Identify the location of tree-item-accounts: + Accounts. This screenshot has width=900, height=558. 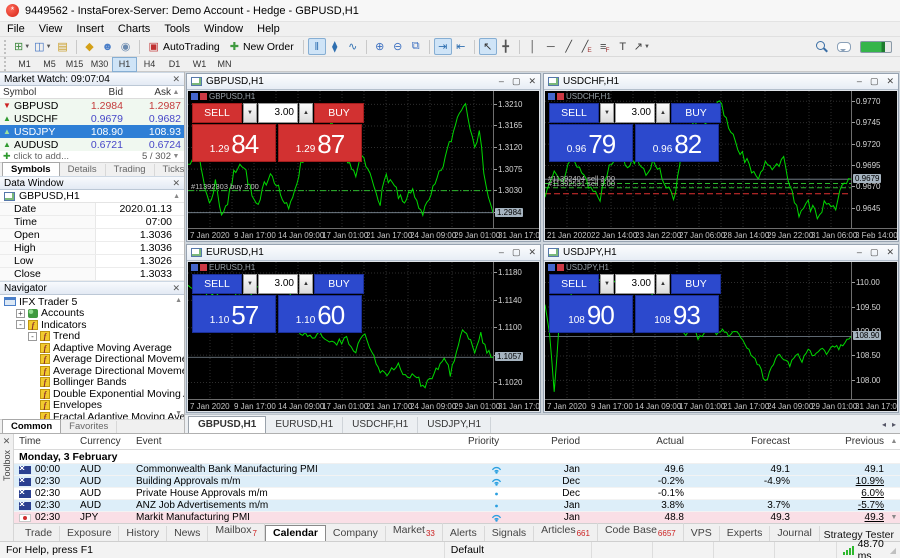
(92, 313).